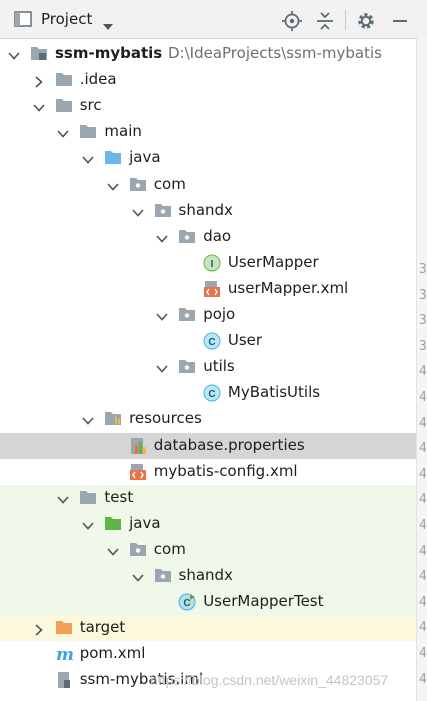 This screenshot has height=701, width=427. I want to click on module-path: D:\IdeaProjects\ssm-mybatis, so click(275, 53).